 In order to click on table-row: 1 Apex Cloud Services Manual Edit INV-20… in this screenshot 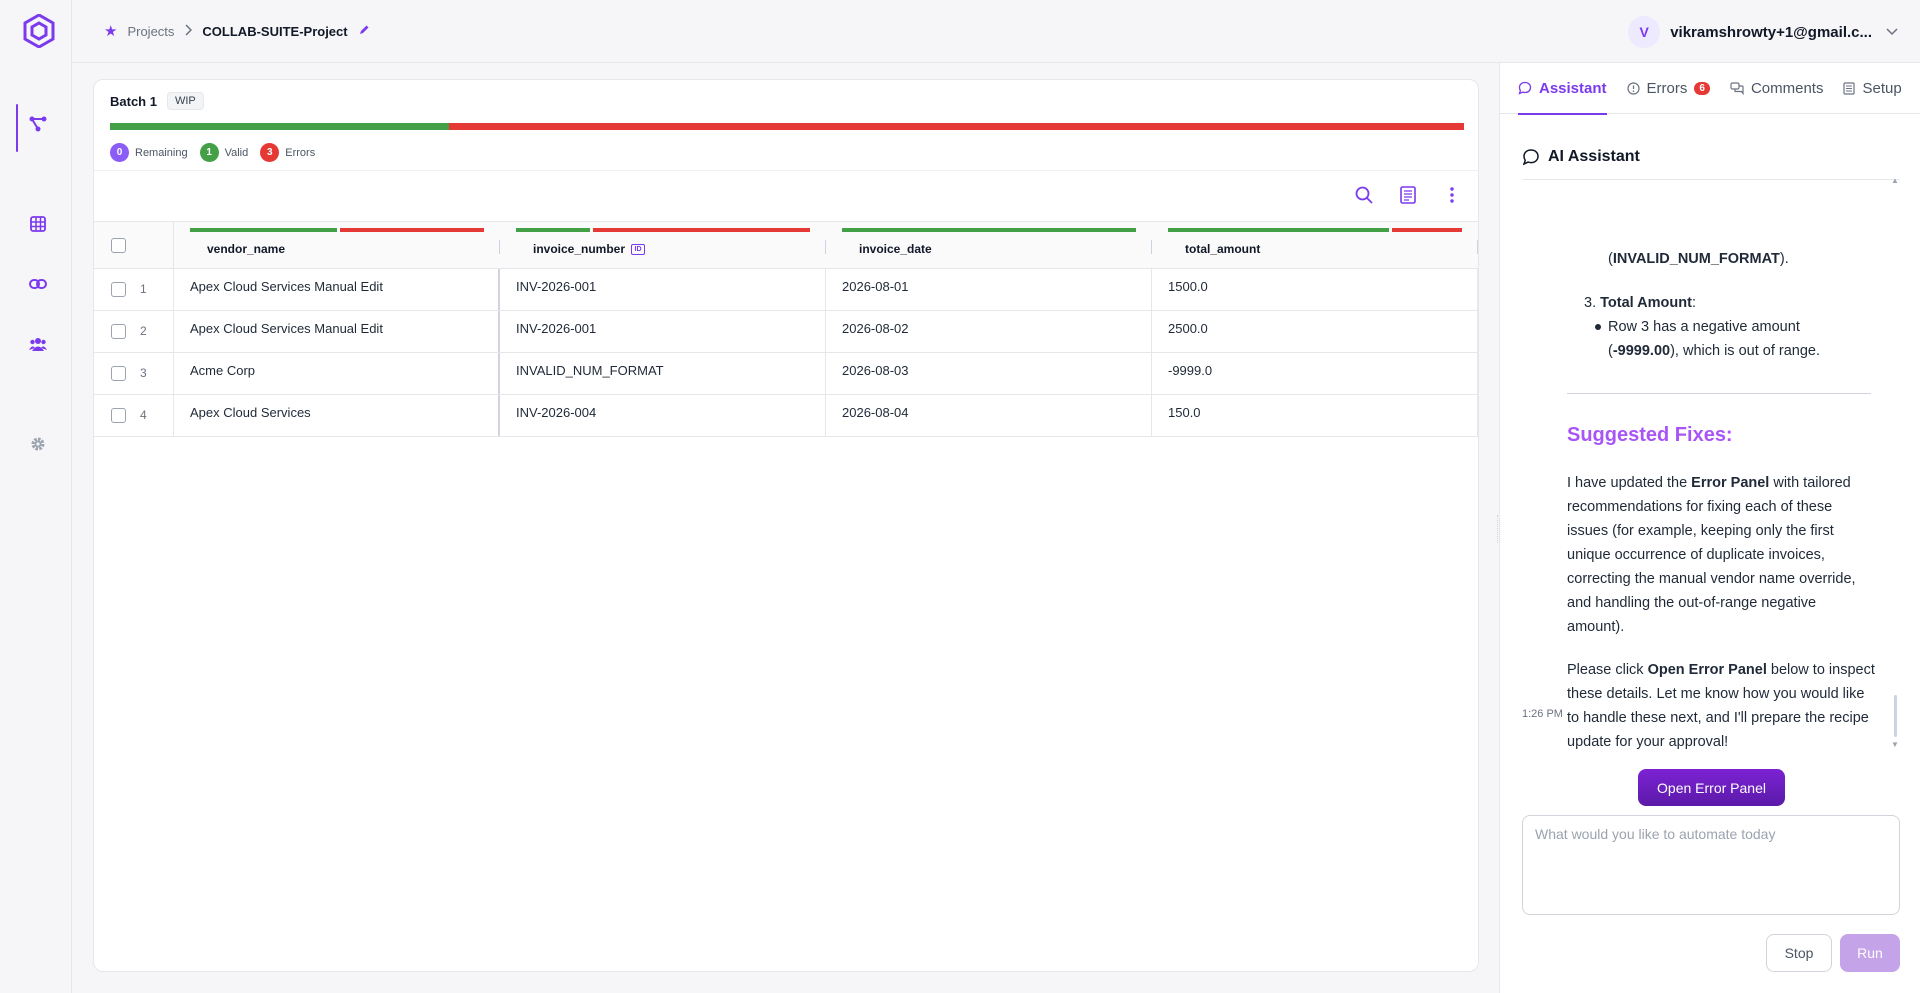, I will do `click(786, 290)`.